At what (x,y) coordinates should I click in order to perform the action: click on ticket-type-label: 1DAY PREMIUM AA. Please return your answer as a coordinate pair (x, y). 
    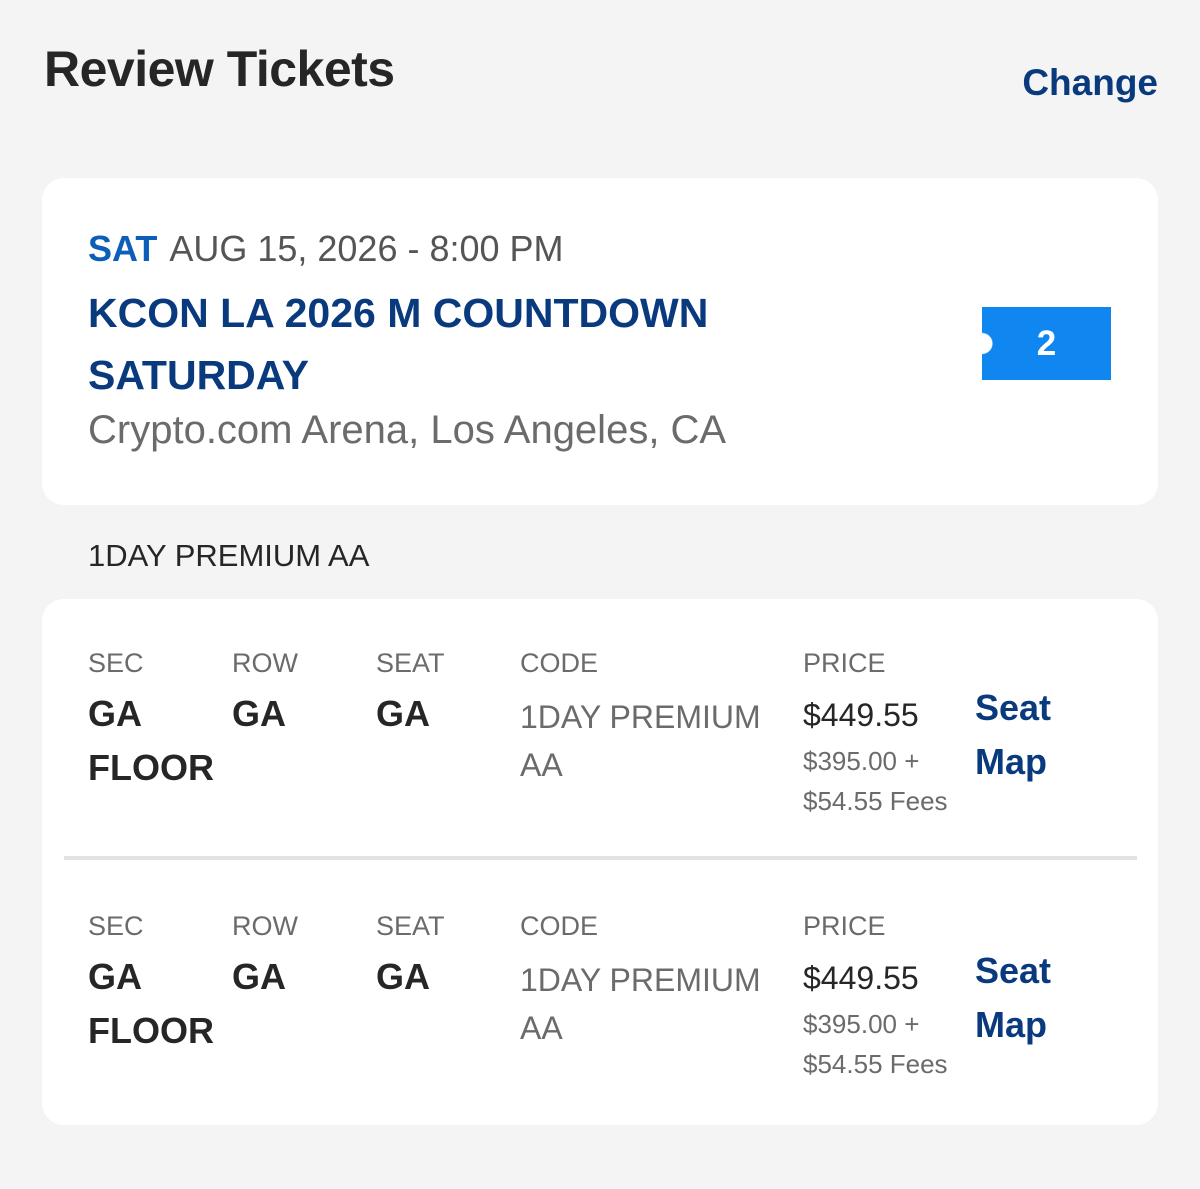
    Looking at the image, I should click on (229, 555).